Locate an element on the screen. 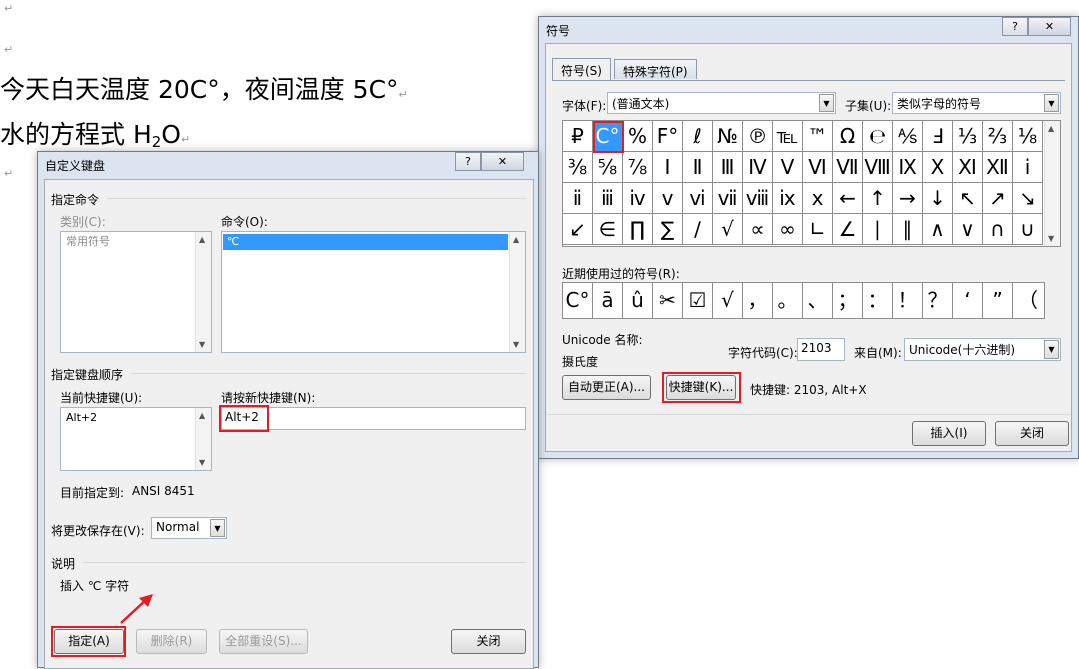 The height and width of the screenshot is (669, 1079). symbol-cell: Ⅱ is located at coordinates (698, 167).